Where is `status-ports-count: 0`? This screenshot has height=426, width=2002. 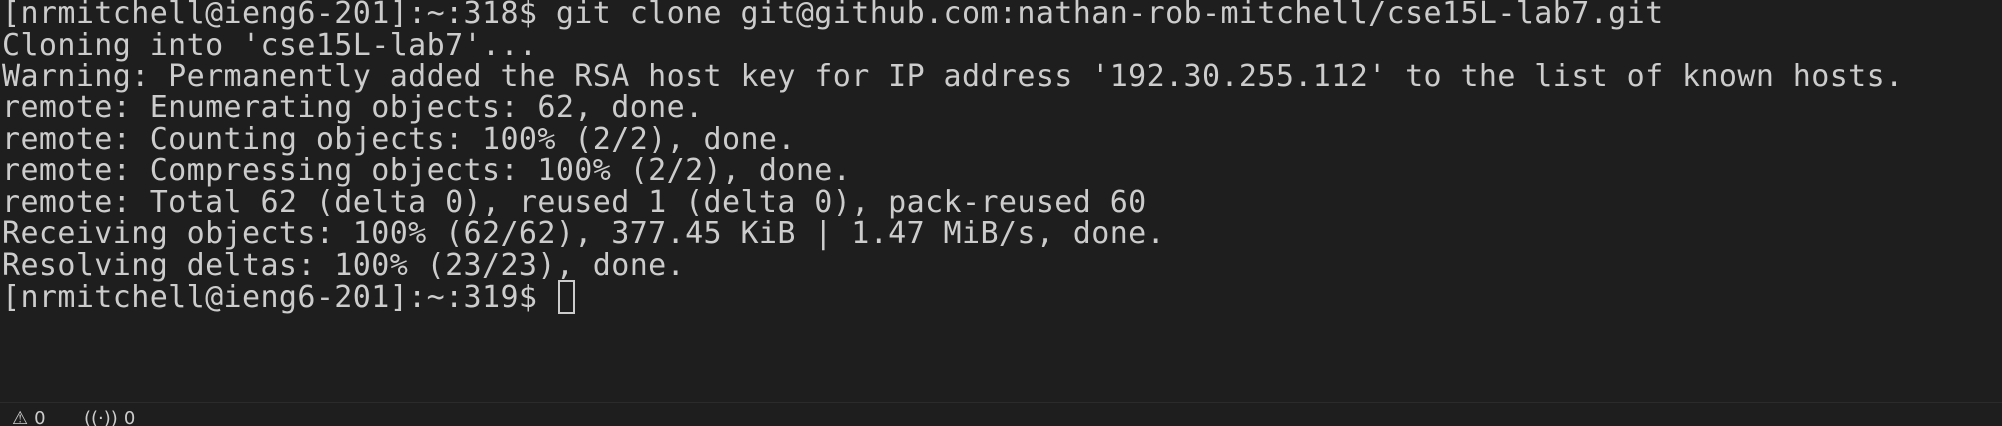
status-ports-count: 0 is located at coordinates (129, 417).